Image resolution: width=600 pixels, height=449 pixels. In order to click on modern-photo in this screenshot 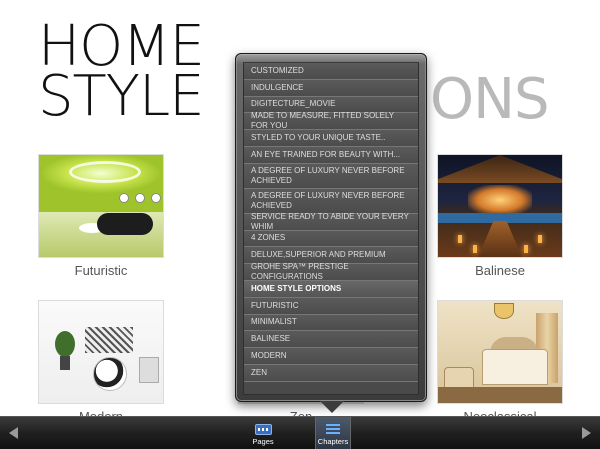, I will do `click(101, 352)`.